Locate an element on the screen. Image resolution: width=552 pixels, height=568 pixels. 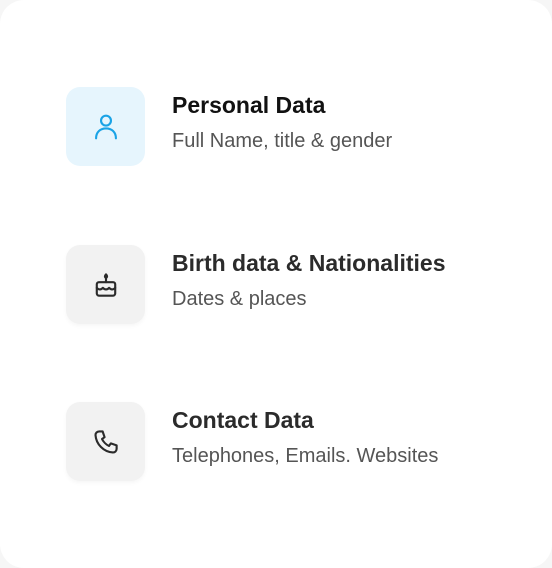
birthday-cake-icon is located at coordinates (106, 285).